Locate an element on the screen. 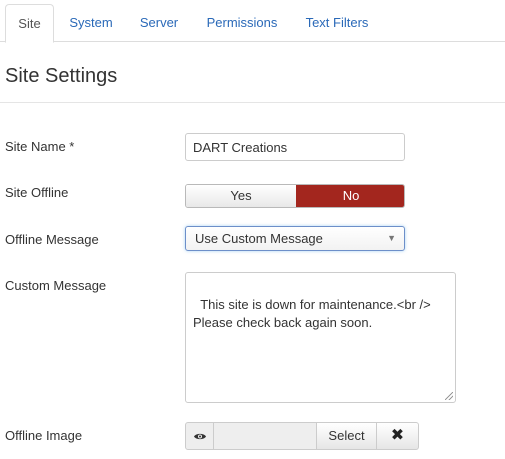 This screenshot has width=505, height=459. site-offline-no-button: No is located at coordinates (350, 196).